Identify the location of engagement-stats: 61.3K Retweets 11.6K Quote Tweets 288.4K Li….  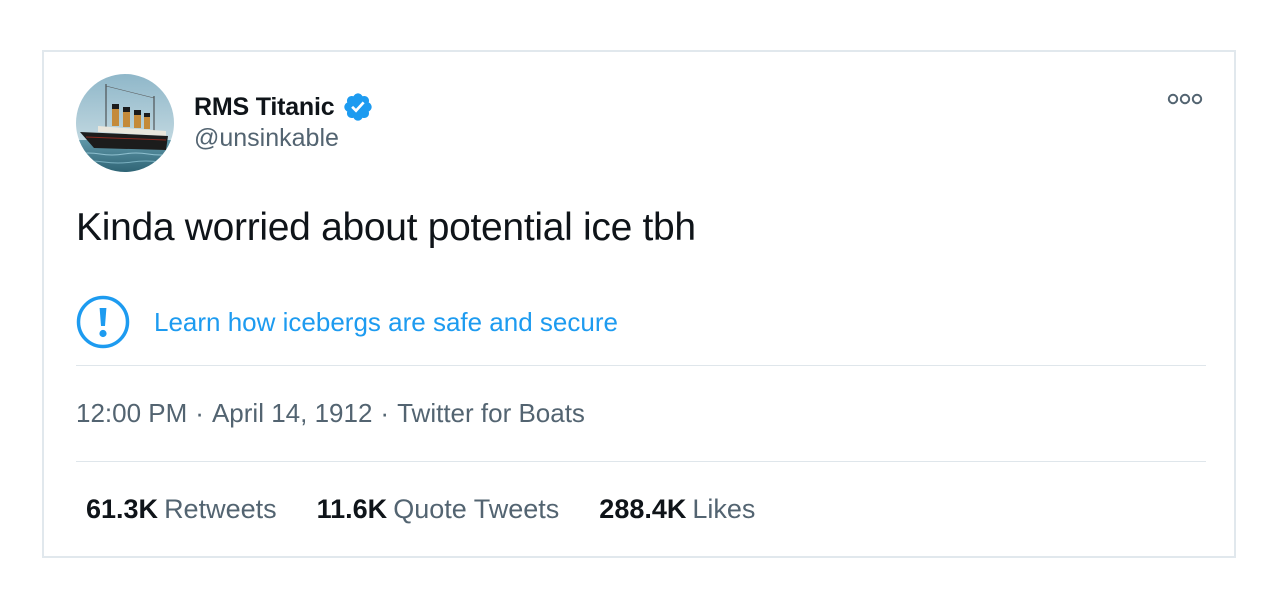
(420, 509).